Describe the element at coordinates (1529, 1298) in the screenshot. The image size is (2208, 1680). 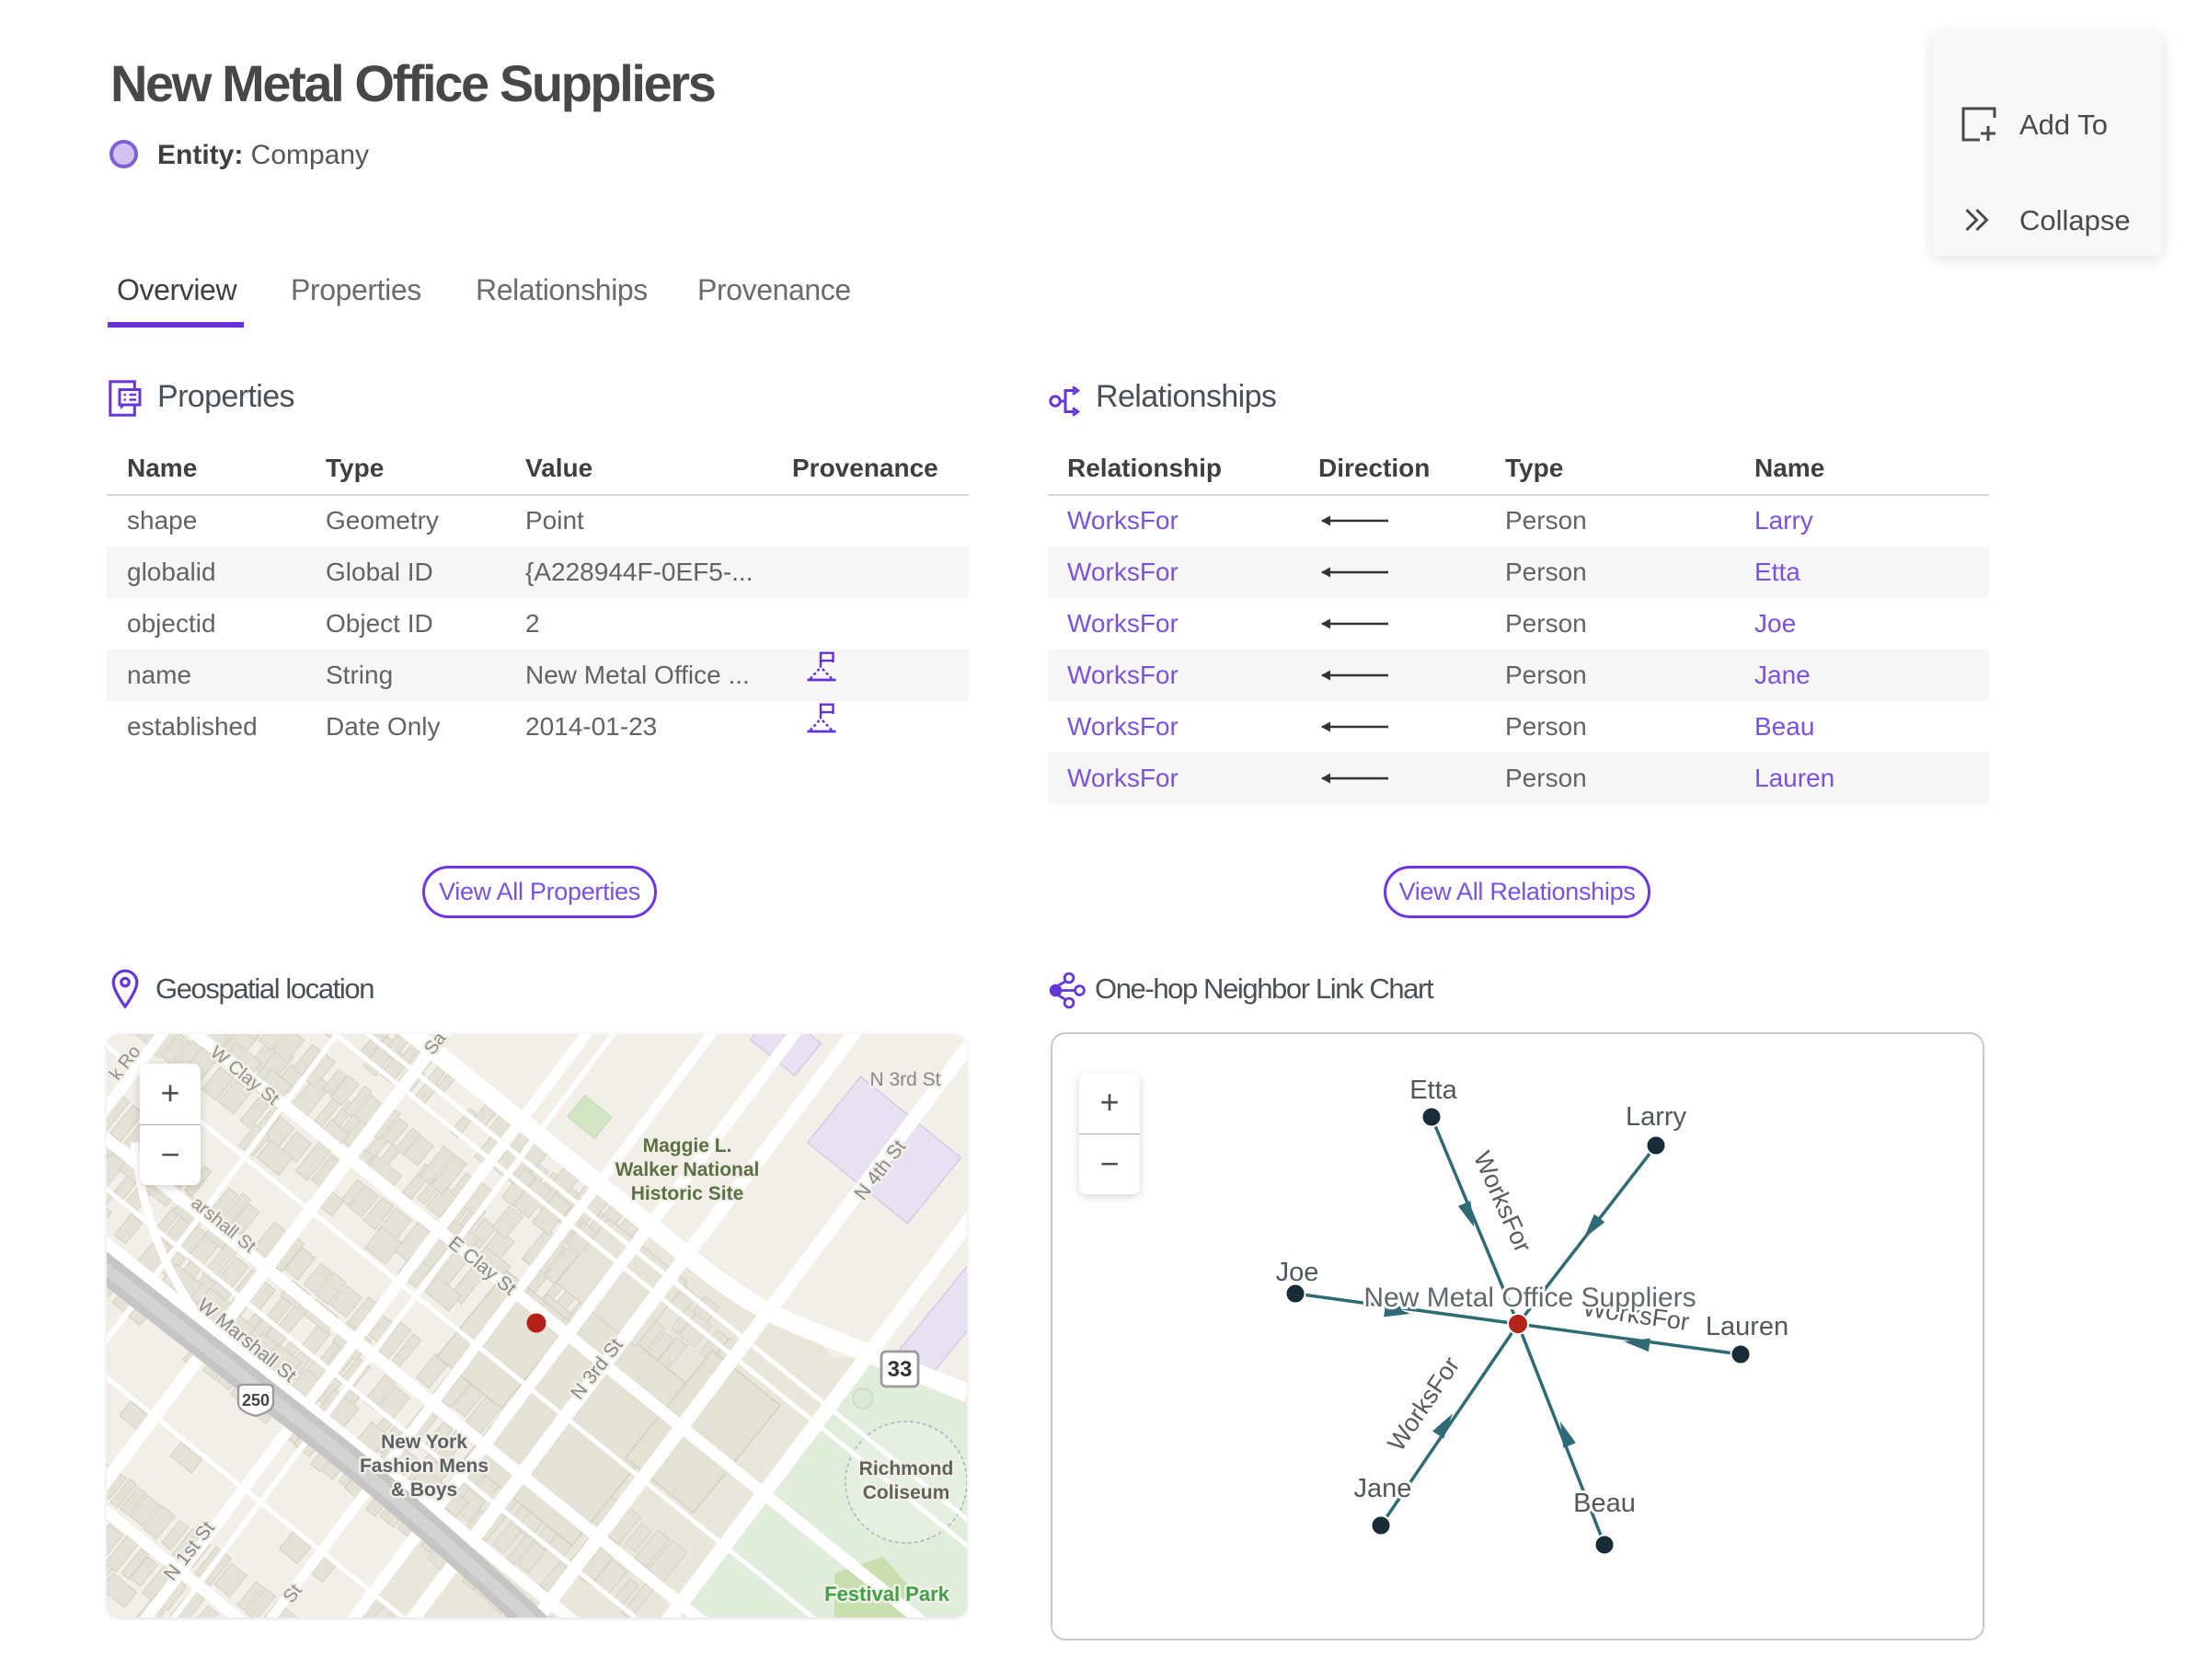
I see `svg-text: New Metal Office Suppliers` at that location.